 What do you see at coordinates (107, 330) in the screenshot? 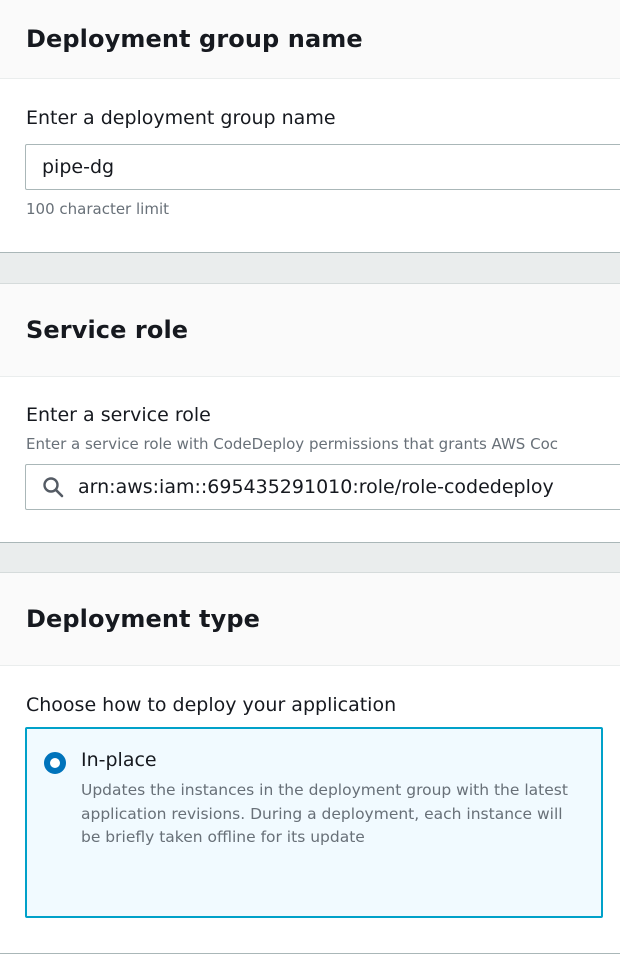
I see `service-role-title: Service role` at bounding box center [107, 330].